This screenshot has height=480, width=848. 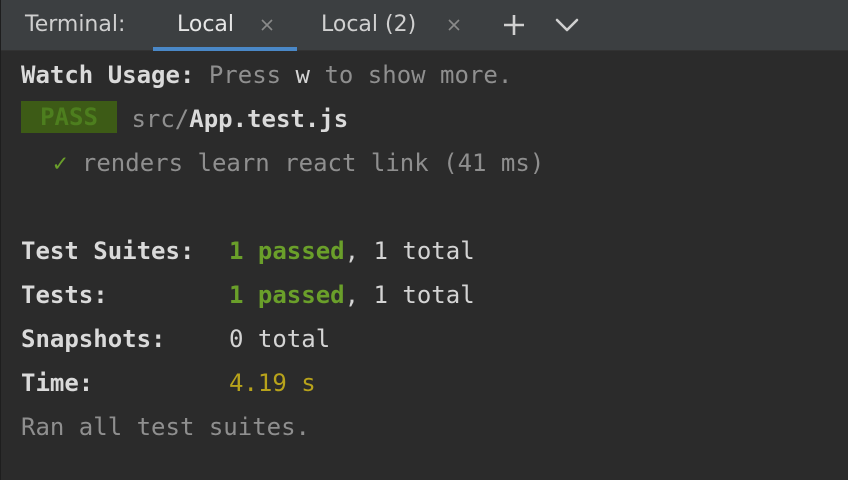 I want to click on chevron-down-icon, so click(x=567, y=25).